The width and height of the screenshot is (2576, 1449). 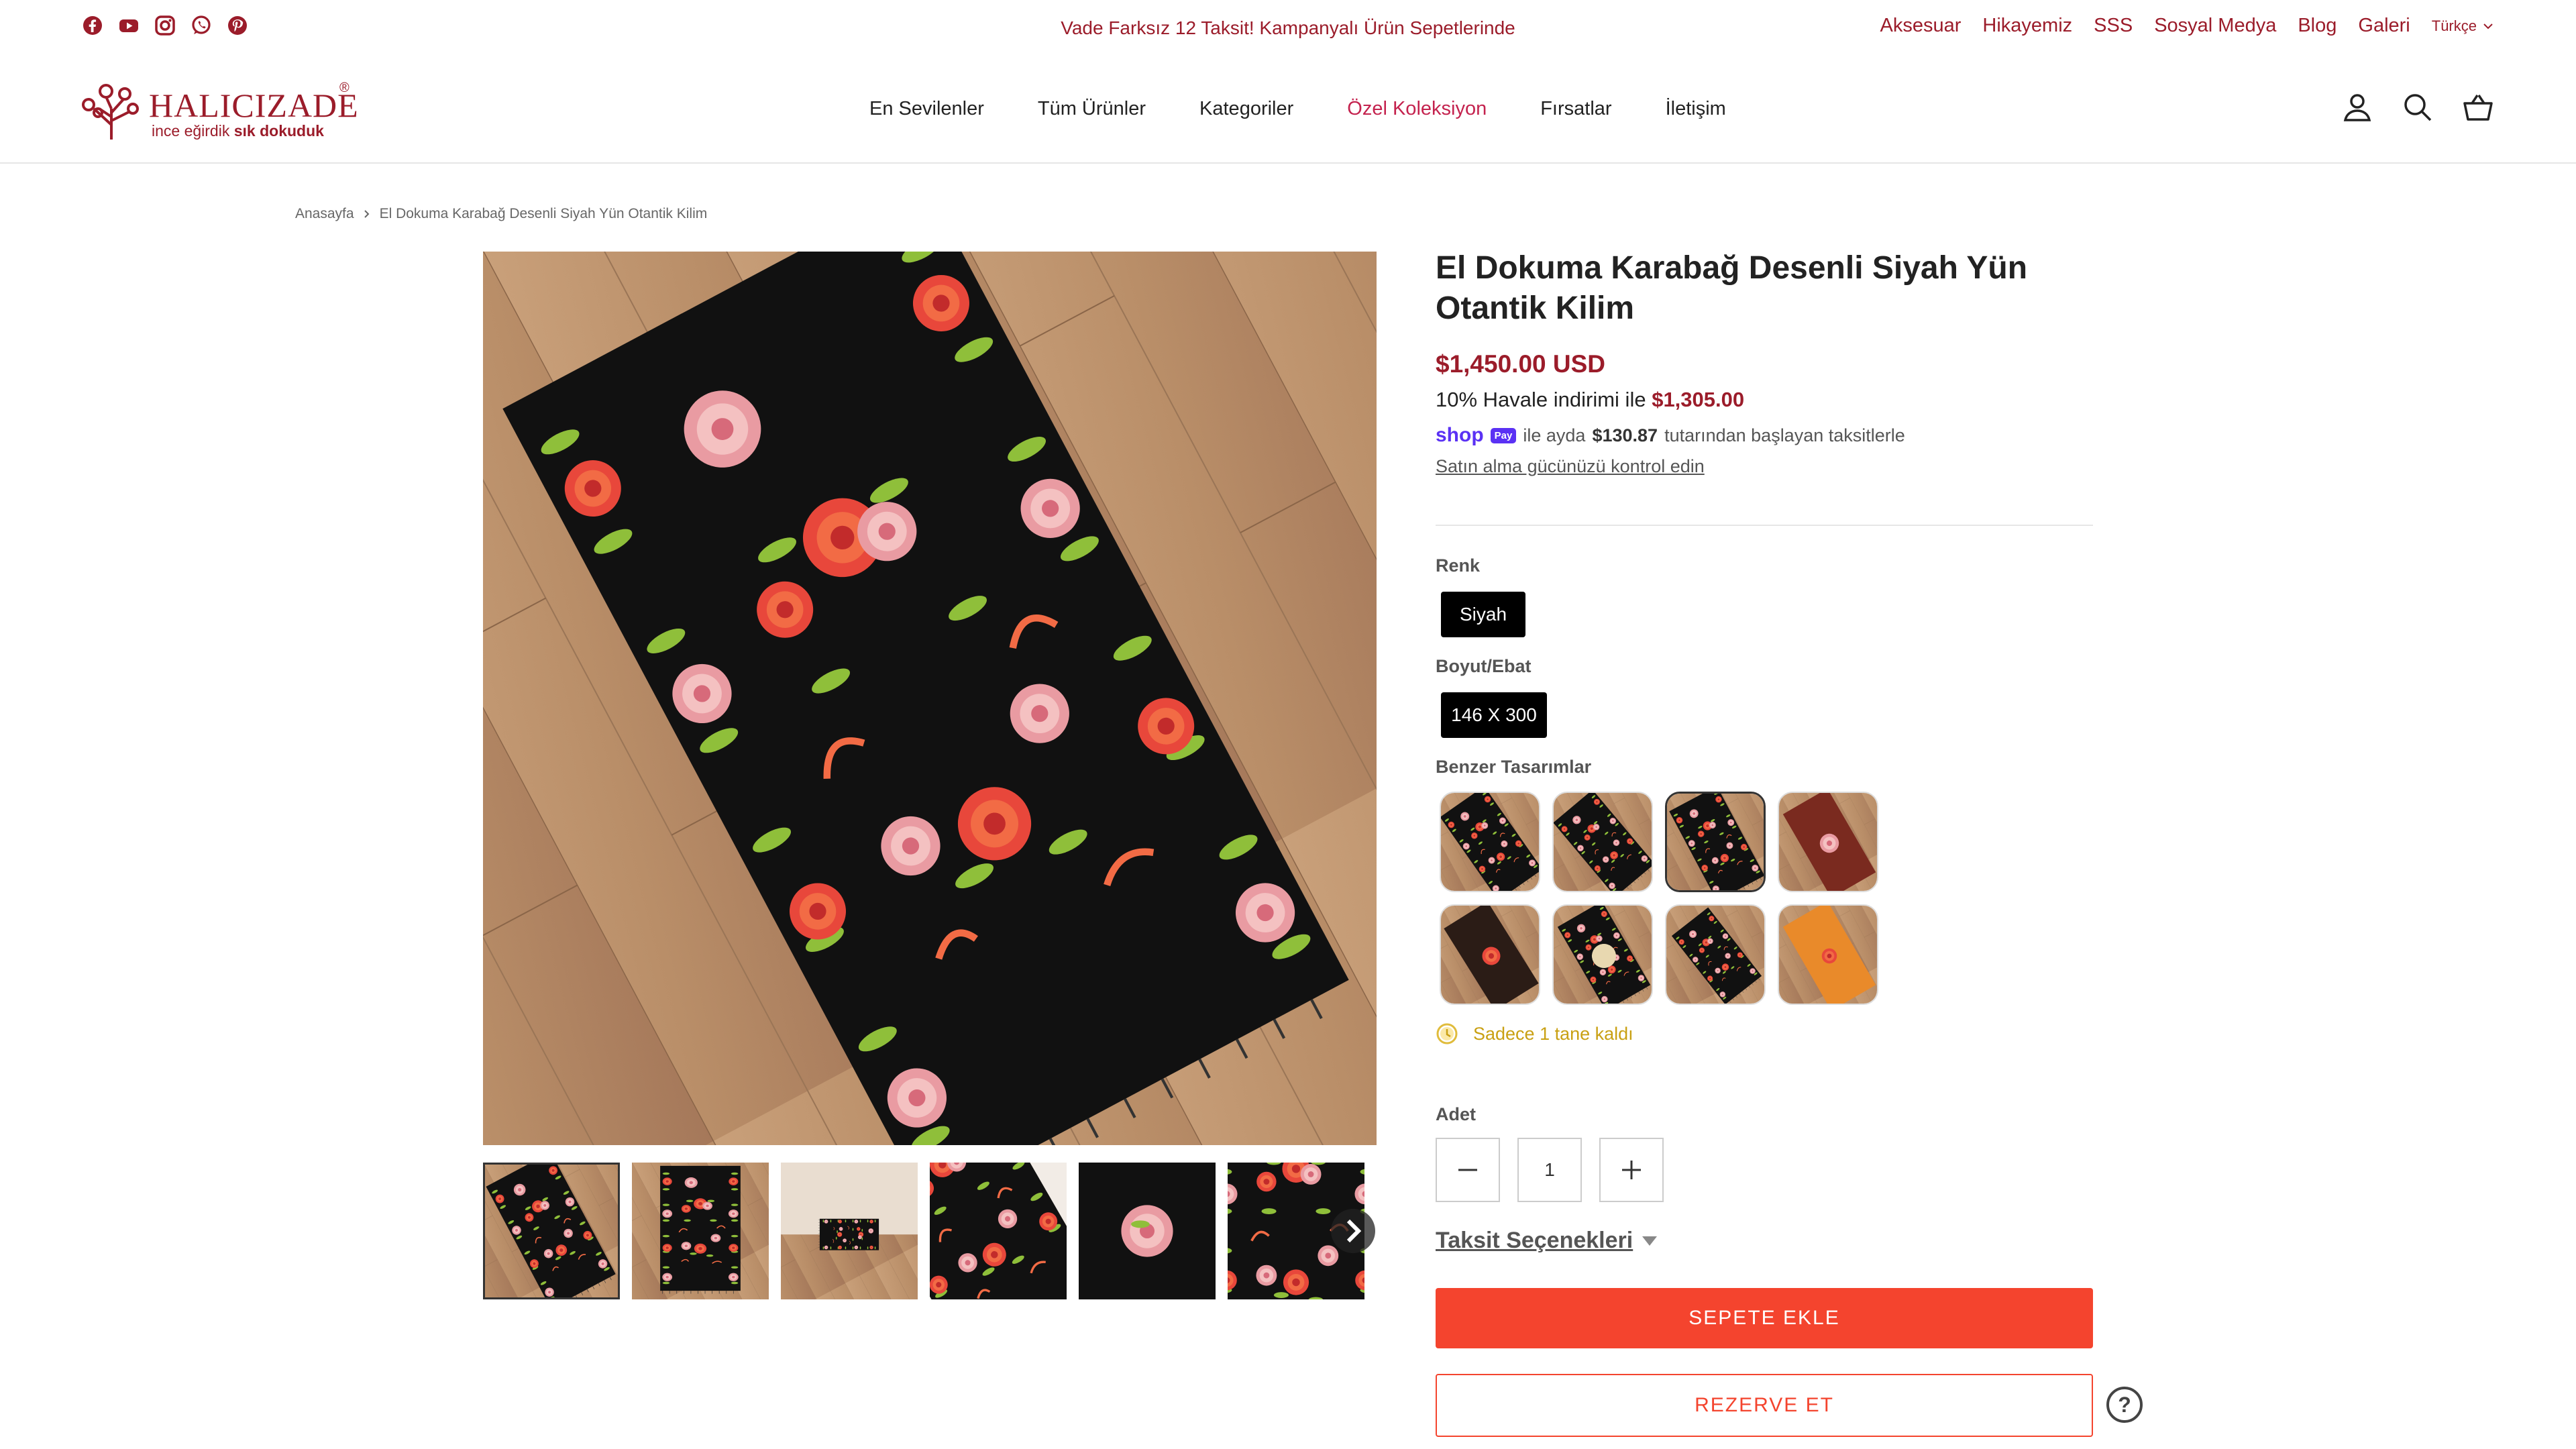 I want to click on product-price: $1,450.00 USD, so click(x=1521, y=364).